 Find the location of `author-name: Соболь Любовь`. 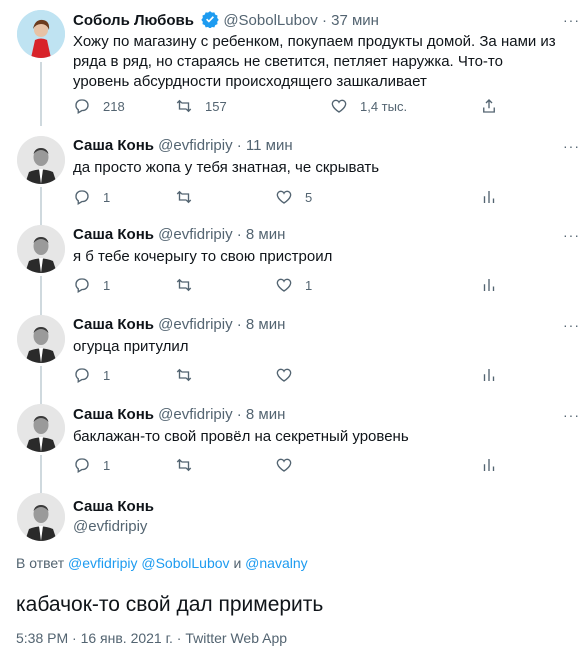

author-name: Соболь Любовь is located at coordinates (133, 20).